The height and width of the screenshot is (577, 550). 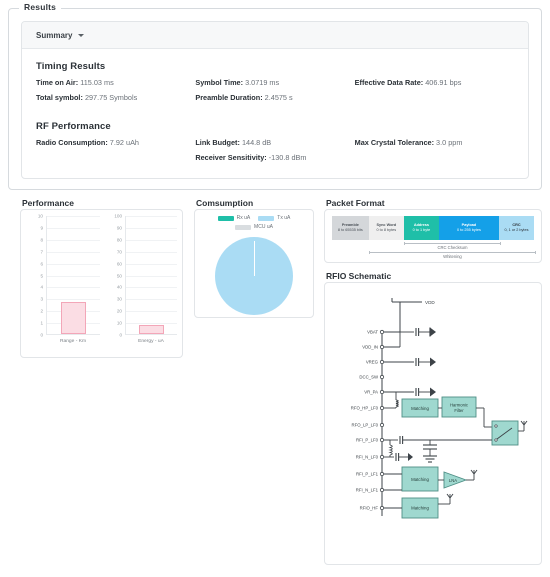 I want to click on plot-area-range, so click(x=73, y=275).